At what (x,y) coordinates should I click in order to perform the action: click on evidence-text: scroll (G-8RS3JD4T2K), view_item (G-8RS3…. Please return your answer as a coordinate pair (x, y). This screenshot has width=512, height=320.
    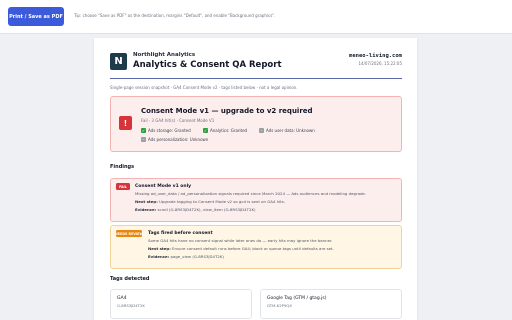
    Looking at the image, I should click on (206, 209).